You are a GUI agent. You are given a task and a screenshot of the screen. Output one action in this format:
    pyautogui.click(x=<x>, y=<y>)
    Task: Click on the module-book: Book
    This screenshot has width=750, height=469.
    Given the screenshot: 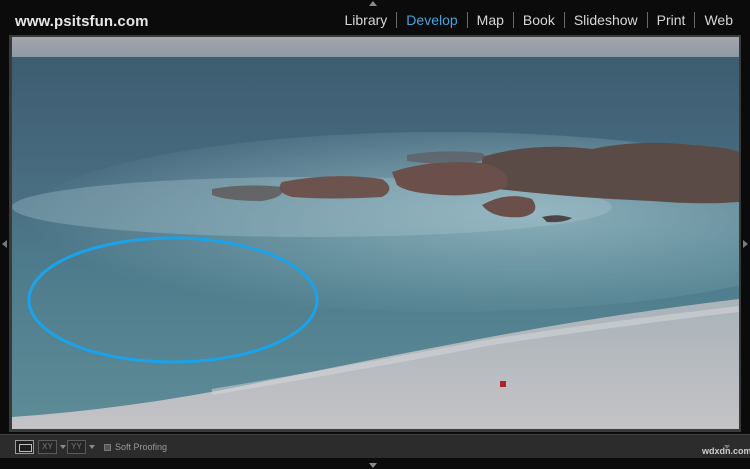 What is the action you would take?
    pyautogui.click(x=539, y=20)
    